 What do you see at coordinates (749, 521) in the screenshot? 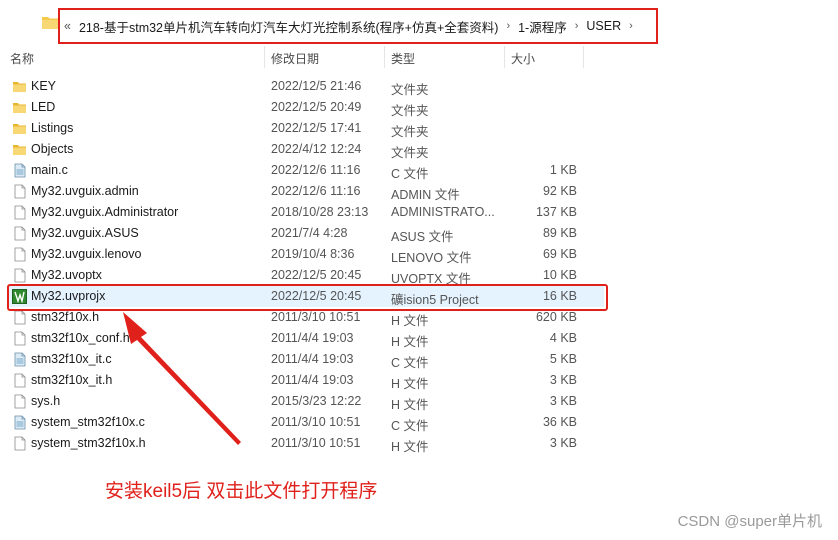
I see `watermark: CSDN @super单片机` at bounding box center [749, 521].